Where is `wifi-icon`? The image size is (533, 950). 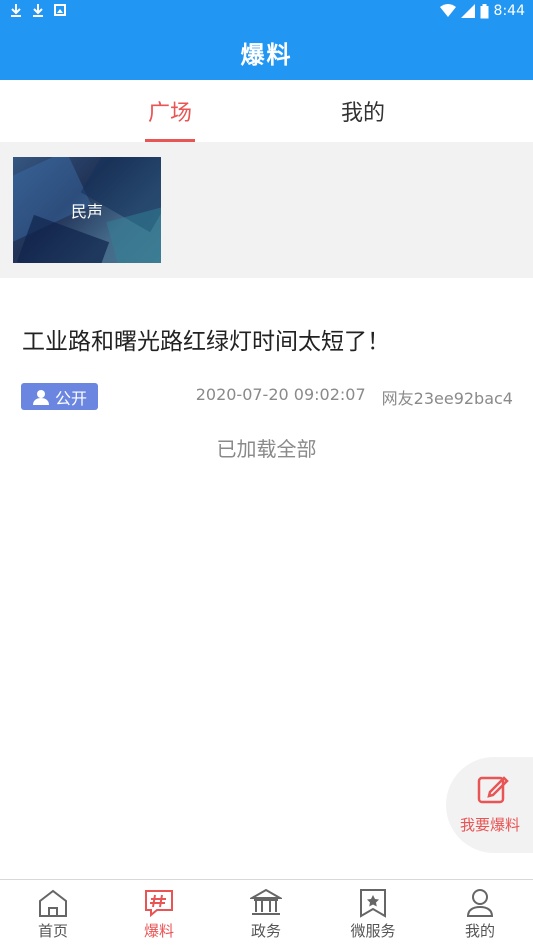 wifi-icon is located at coordinates (447, 10).